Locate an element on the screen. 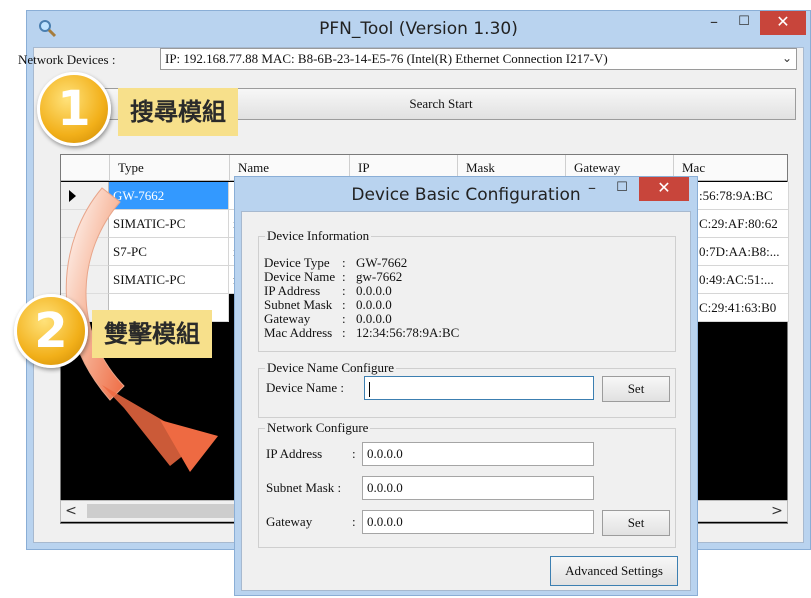 The width and height of the screenshot is (811, 598). dialog-close-button: ✕ is located at coordinates (664, 189).